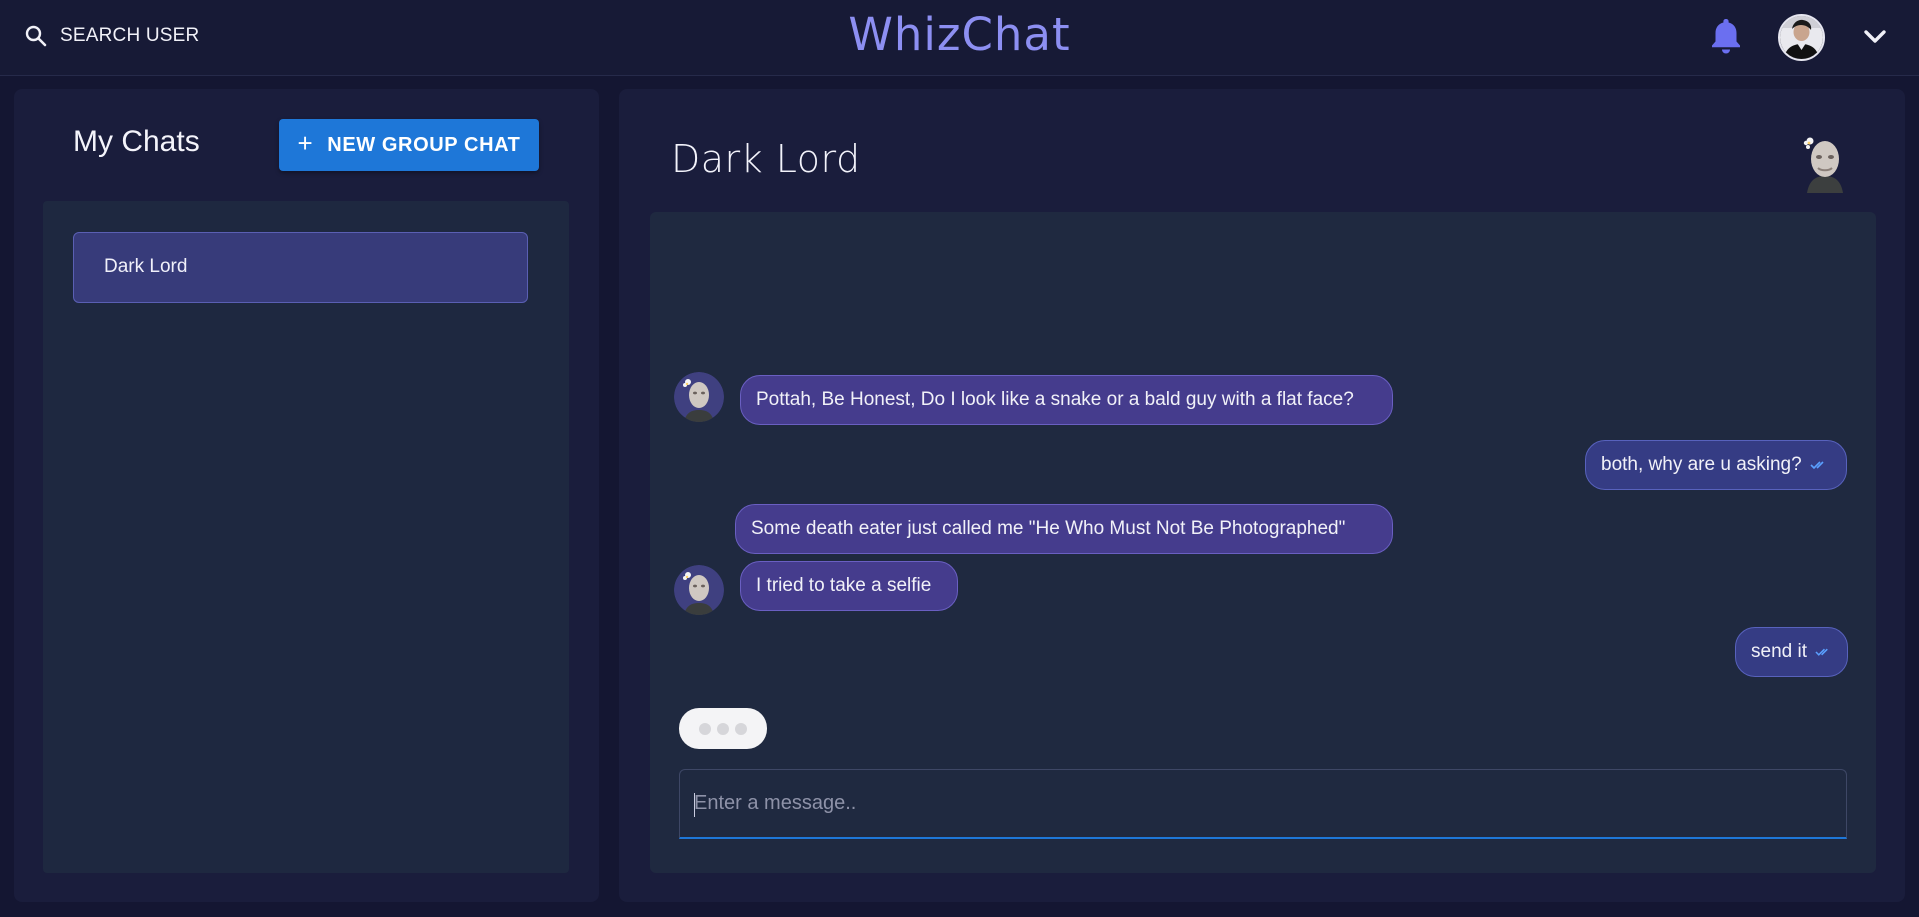 The image size is (1919, 917). I want to click on search-user-button: SEARCH USER, so click(111, 36).